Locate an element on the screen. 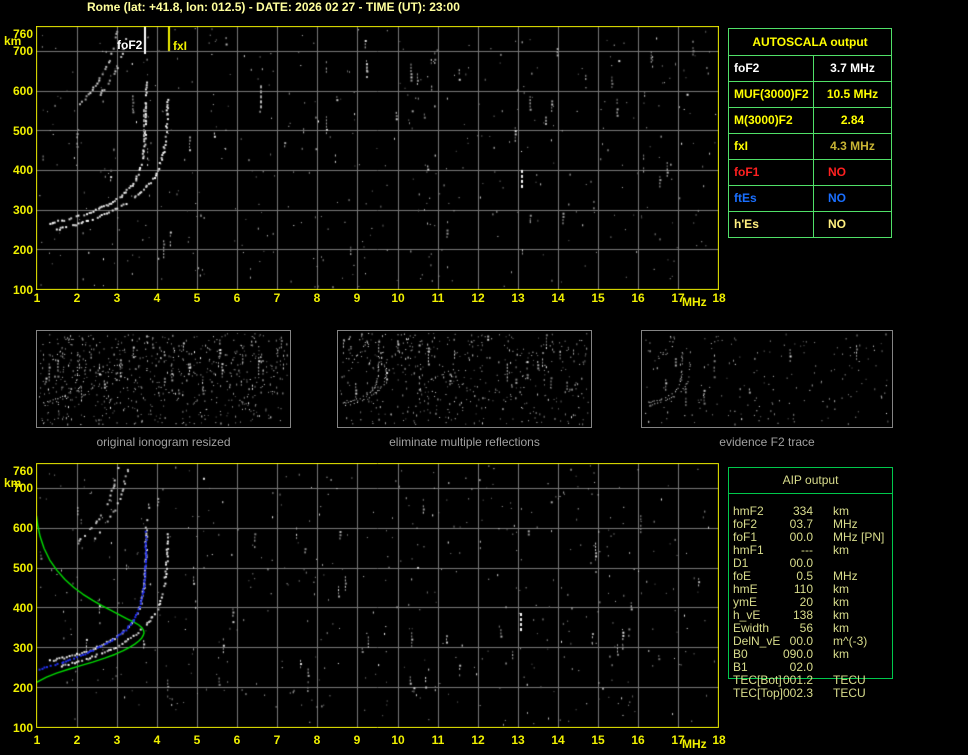  aip-table-title: AIP output is located at coordinates (810, 481).